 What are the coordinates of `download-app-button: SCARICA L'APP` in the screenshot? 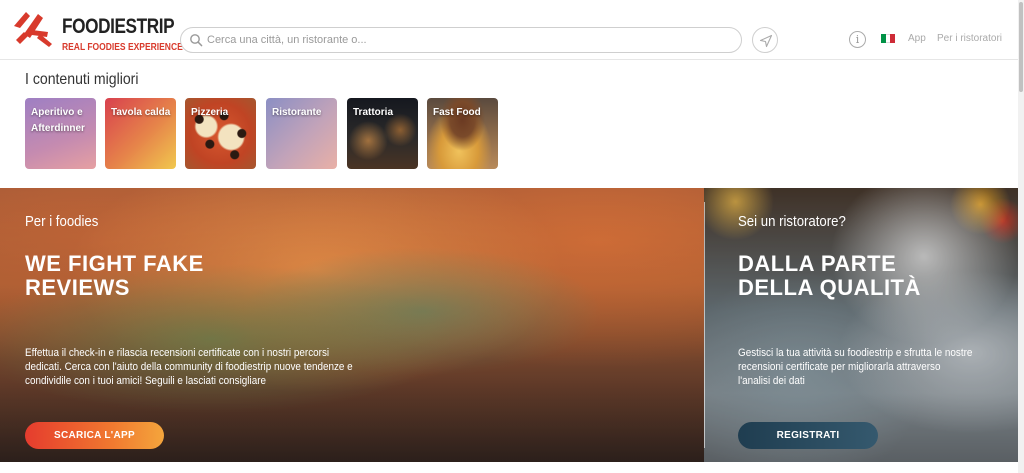 It's located at (94, 435).